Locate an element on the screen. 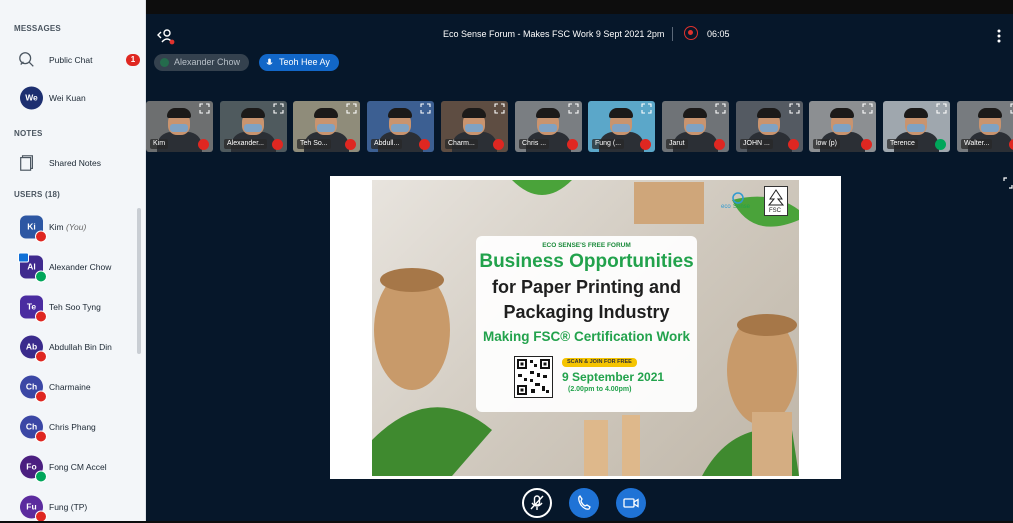  user-list-item: Ab Abdullah Bin Din is located at coordinates (72, 347).